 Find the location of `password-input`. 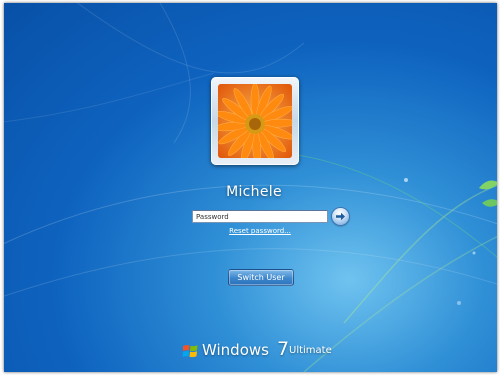

password-input is located at coordinates (260, 216).